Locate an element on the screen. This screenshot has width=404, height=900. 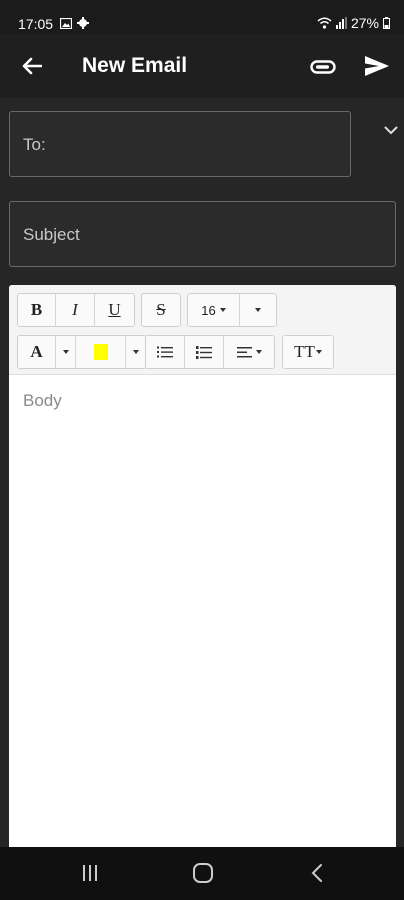
recent-apps-icon is located at coordinates (90, 873).